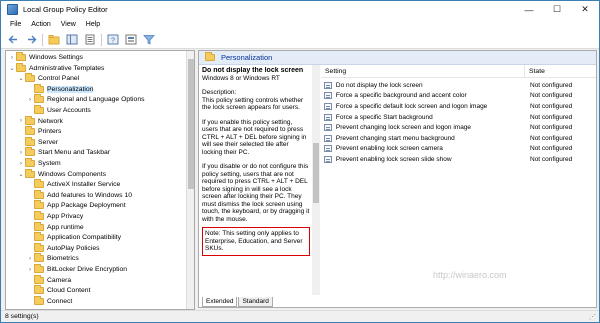  Describe the element at coordinates (68, 24) in the screenshot. I see `menu-view: View` at that location.